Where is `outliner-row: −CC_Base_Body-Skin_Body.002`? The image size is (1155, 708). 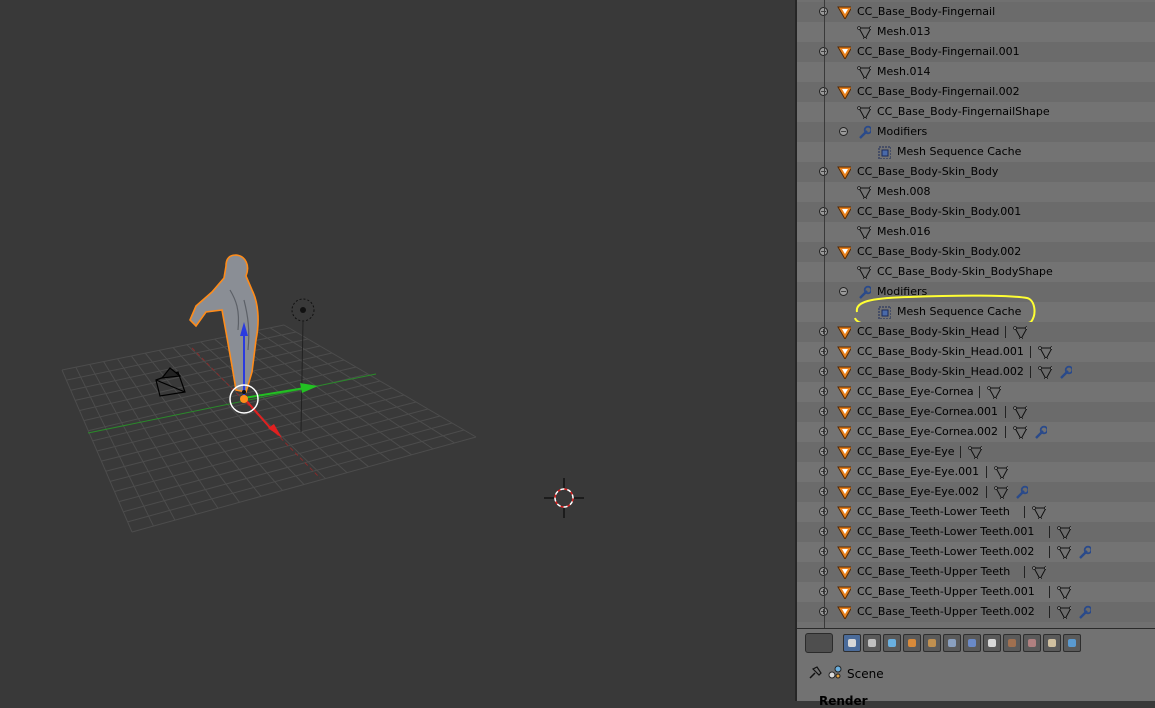
outliner-row: −CC_Base_Body-Skin_Body.002 is located at coordinates (976, 252).